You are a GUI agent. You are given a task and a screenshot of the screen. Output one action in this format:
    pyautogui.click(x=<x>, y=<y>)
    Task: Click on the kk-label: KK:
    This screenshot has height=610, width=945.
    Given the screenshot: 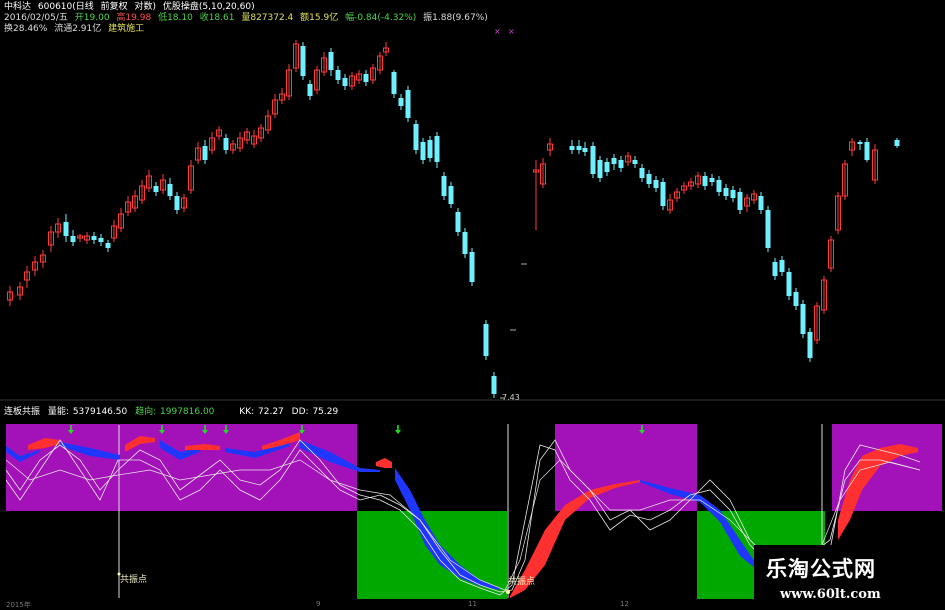 What is the action you would take?
    pyautogui.click(x=247, y=412)
    